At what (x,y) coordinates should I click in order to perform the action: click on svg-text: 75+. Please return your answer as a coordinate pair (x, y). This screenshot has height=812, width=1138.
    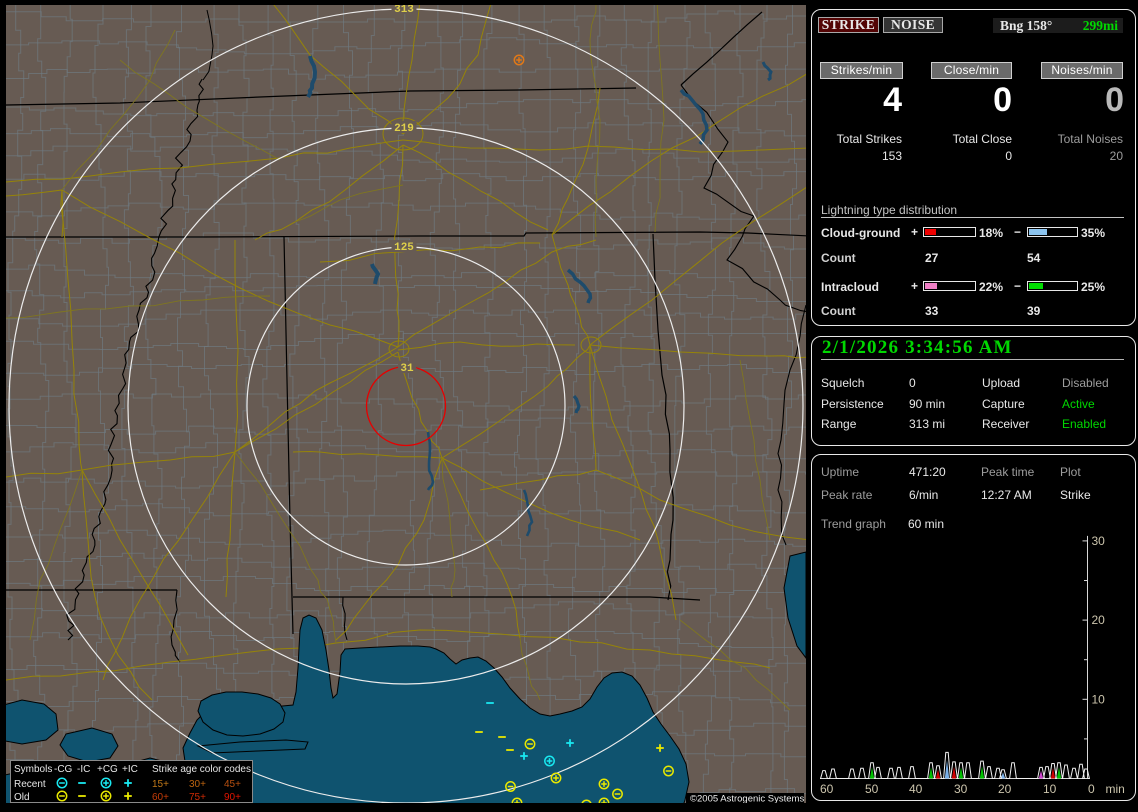
    Looking at the image, I should click on (197, 797).